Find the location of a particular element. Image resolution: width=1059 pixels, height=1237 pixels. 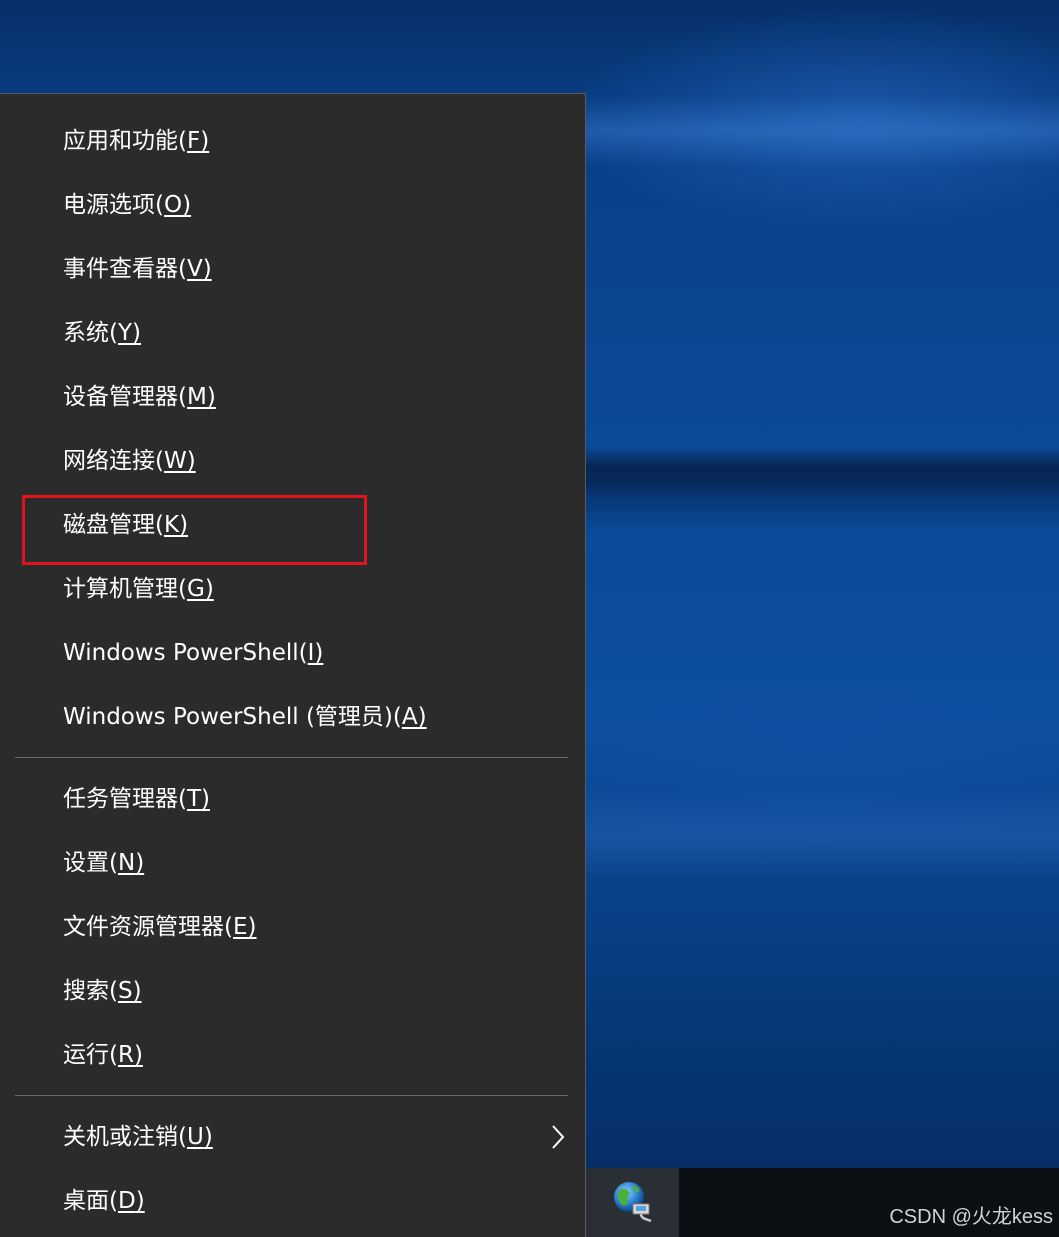

taskbar-network-button is located at coordinates (632, 1202).